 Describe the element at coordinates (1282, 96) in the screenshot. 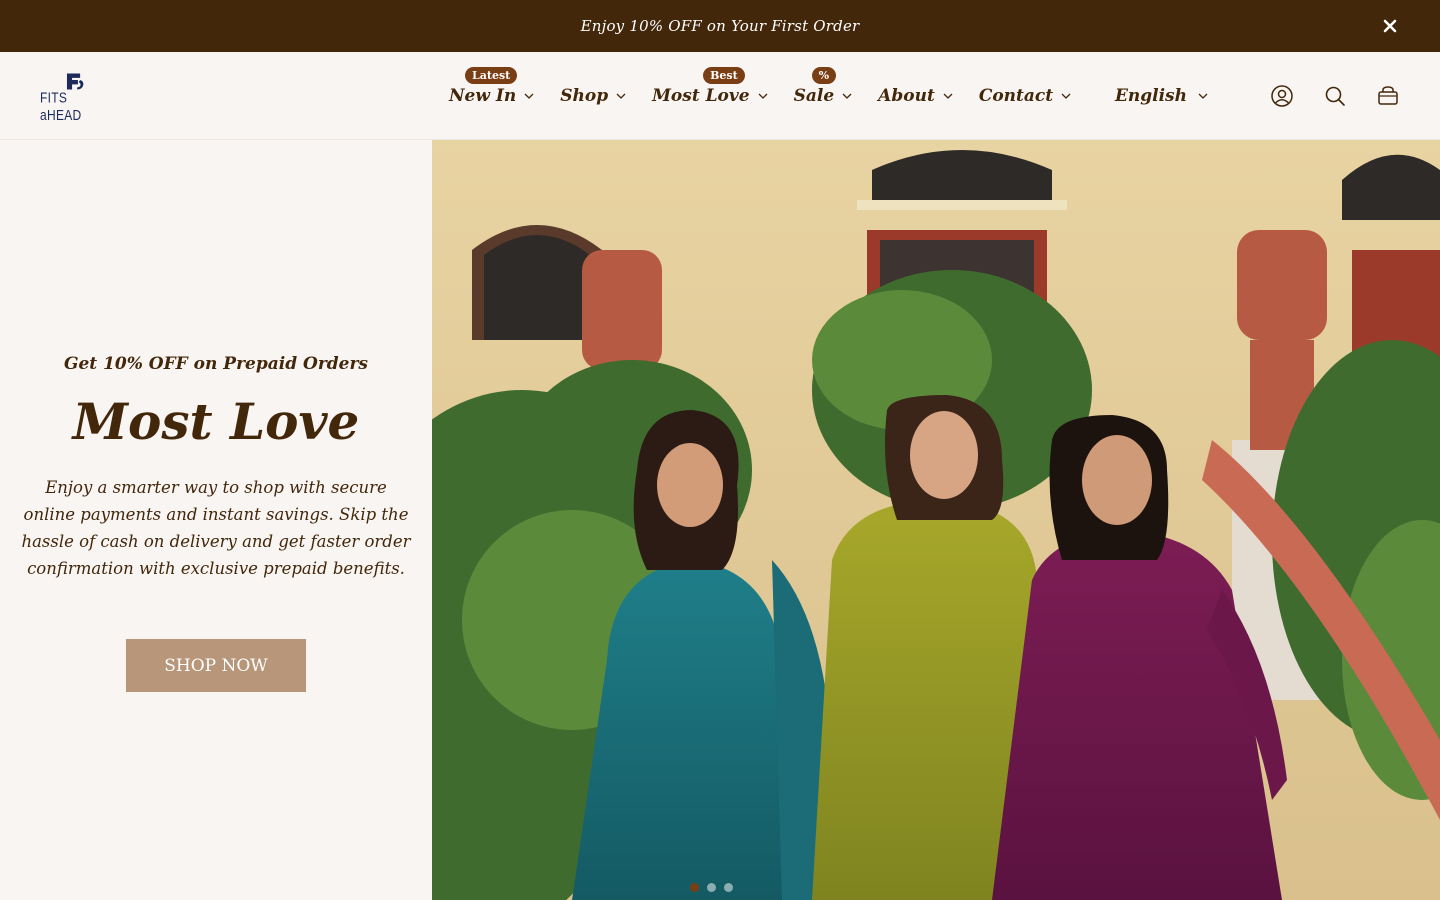

I see `account-icon` at that location.